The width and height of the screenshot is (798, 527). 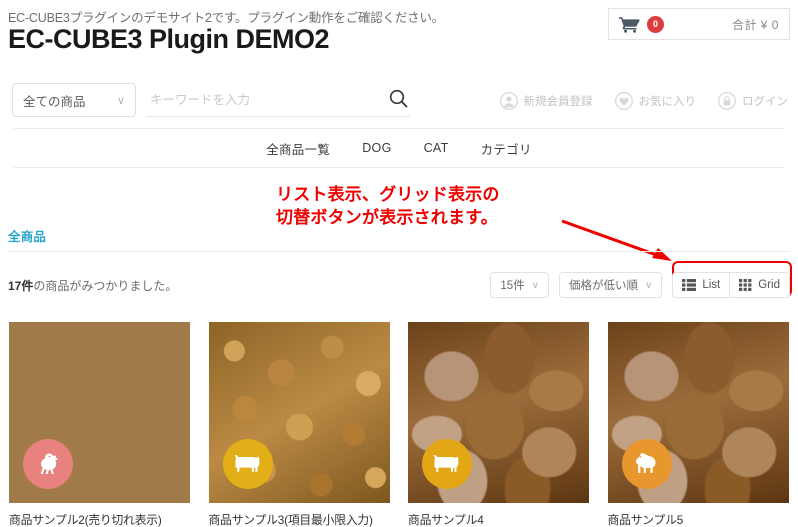 What do you see at coordinates (399, 289) in the screenshot?
I see `result-toolbar: 17件の商品がみつかりました。 15件 ∨ 価格が低い順 ∨ List Grid` at bounding box center [399, 289].